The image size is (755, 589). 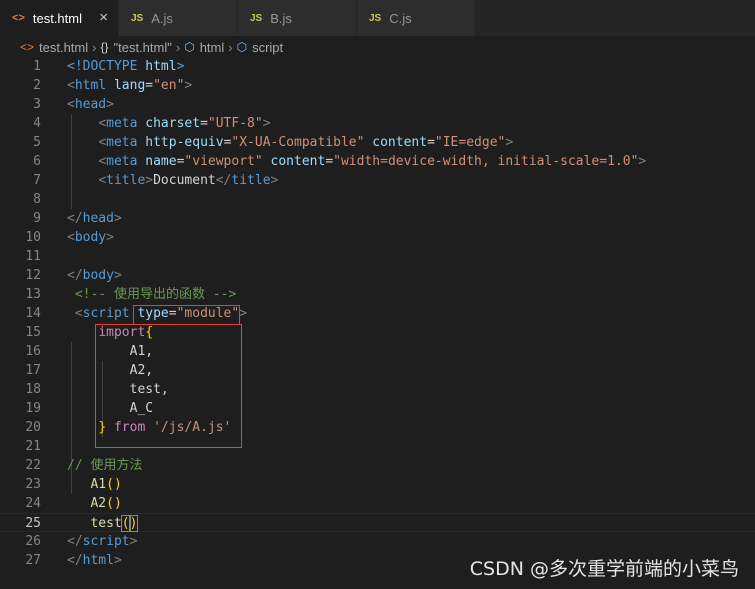 I want to click on code-line: 14 <script type="module">, so click(x=377, y=313).